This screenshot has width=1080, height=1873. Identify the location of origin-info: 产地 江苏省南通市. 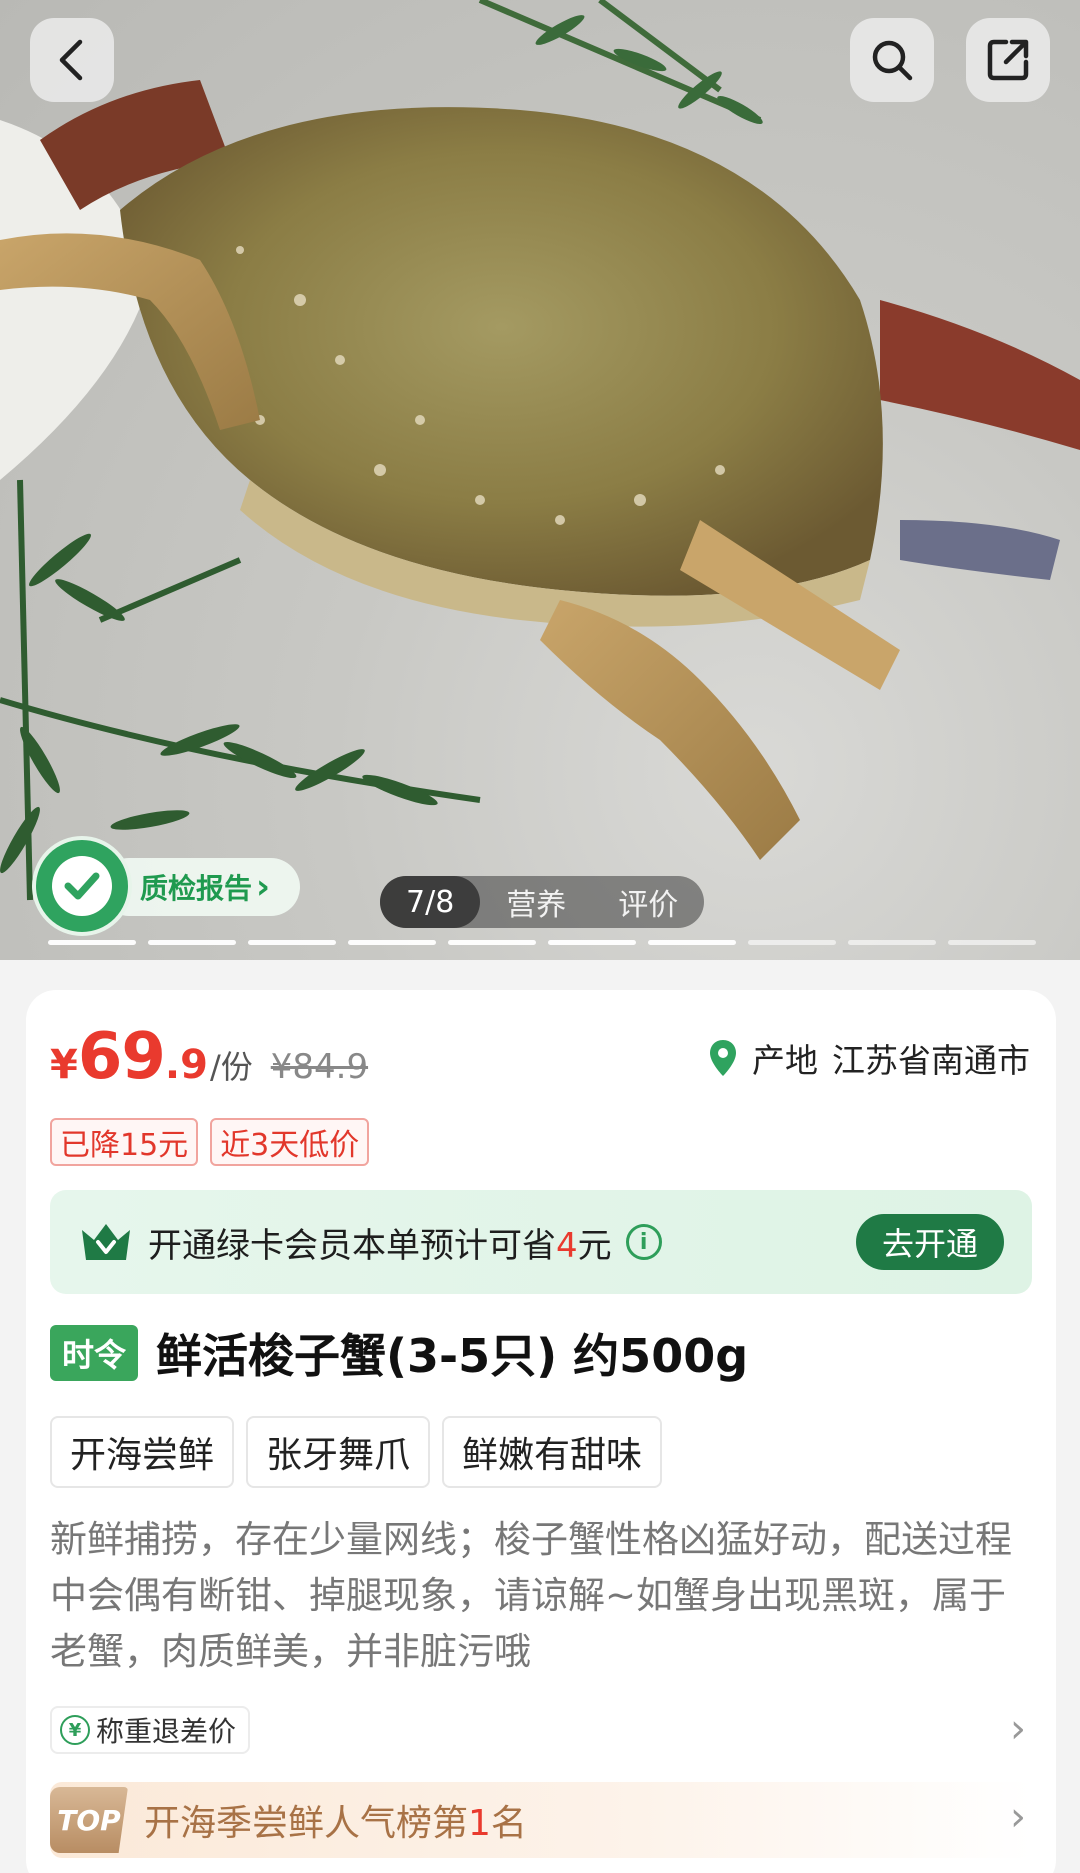
(869, 1058).